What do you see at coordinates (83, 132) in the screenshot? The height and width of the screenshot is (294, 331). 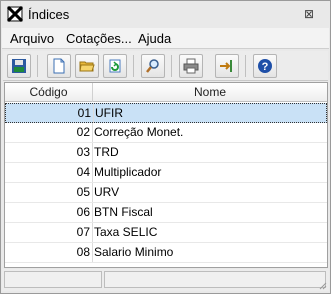 I see `cell-codigo: 02` at bounding box center [83, 132].